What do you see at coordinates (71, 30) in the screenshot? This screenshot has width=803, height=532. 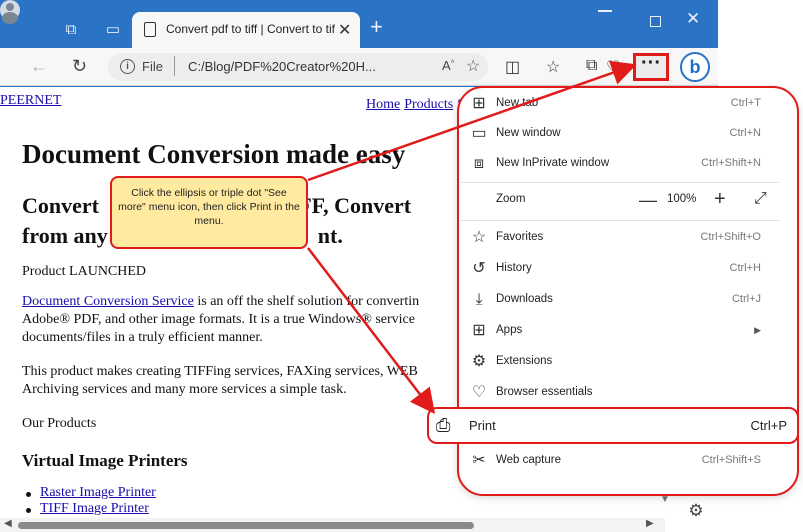 I see `workspaces-icon: ⧉` at bounding box center [71, 30].